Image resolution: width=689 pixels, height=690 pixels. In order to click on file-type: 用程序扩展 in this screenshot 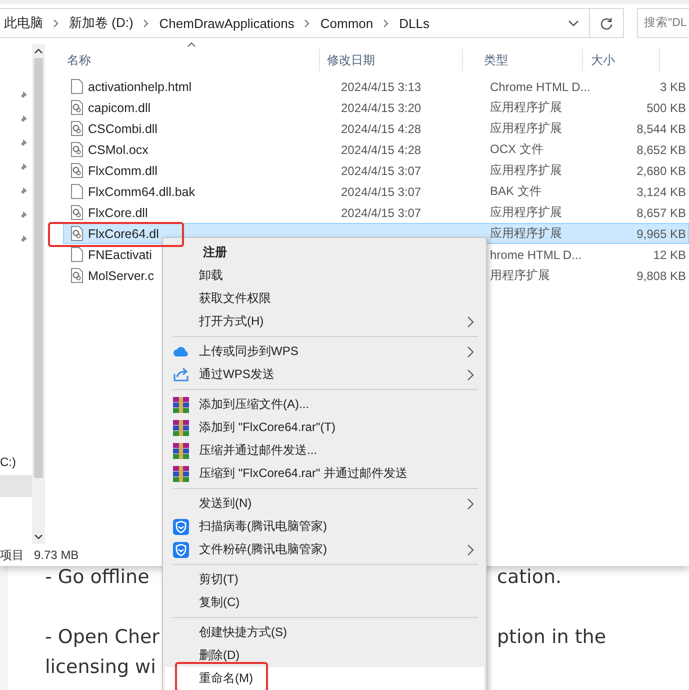, I will do `click(520, 275)`.